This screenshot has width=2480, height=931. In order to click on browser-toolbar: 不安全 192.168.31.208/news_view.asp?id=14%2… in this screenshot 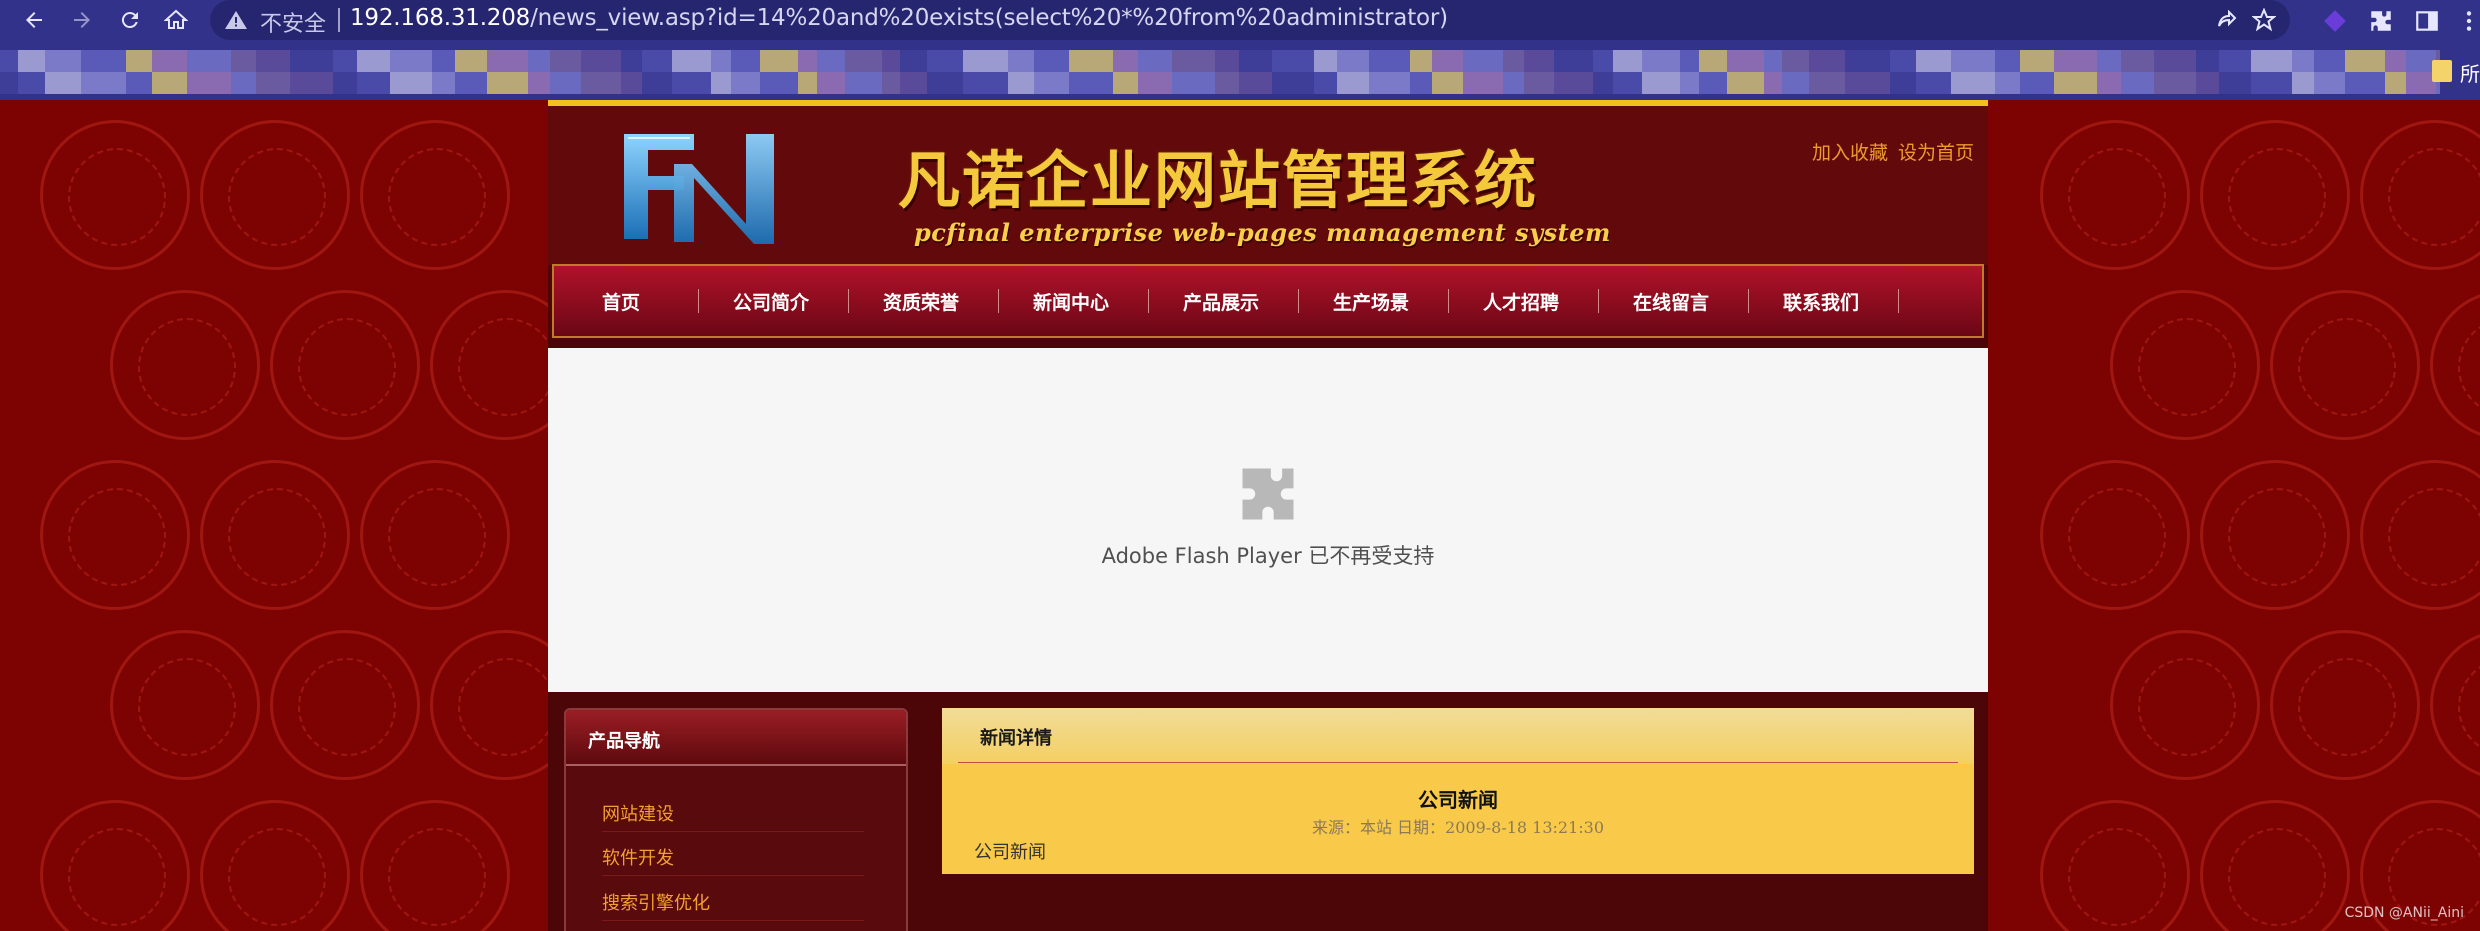, I will do `click(1240, 20)`.